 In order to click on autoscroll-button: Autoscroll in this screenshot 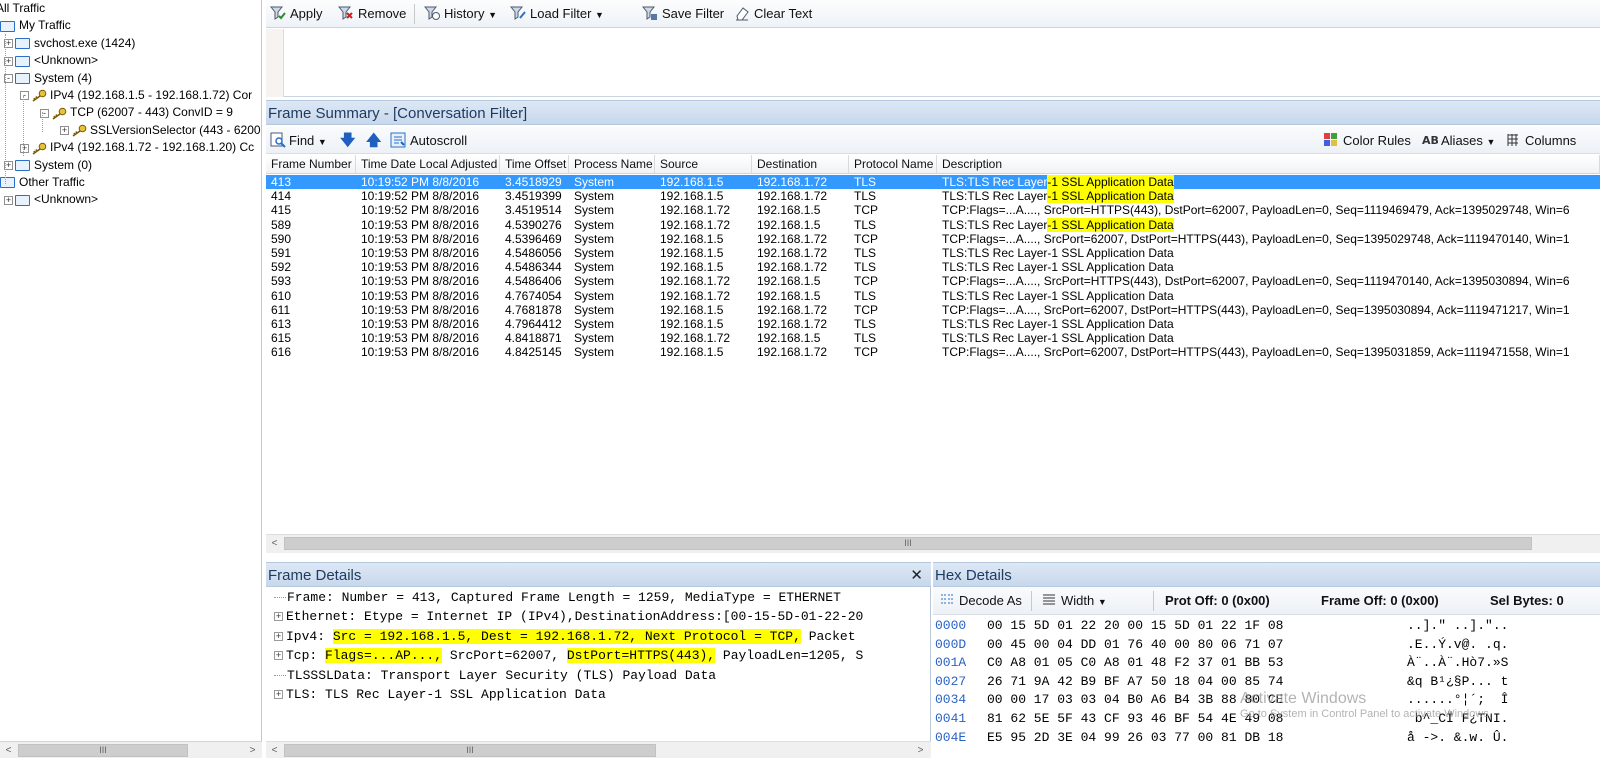, I will do `click(428, 141)`.